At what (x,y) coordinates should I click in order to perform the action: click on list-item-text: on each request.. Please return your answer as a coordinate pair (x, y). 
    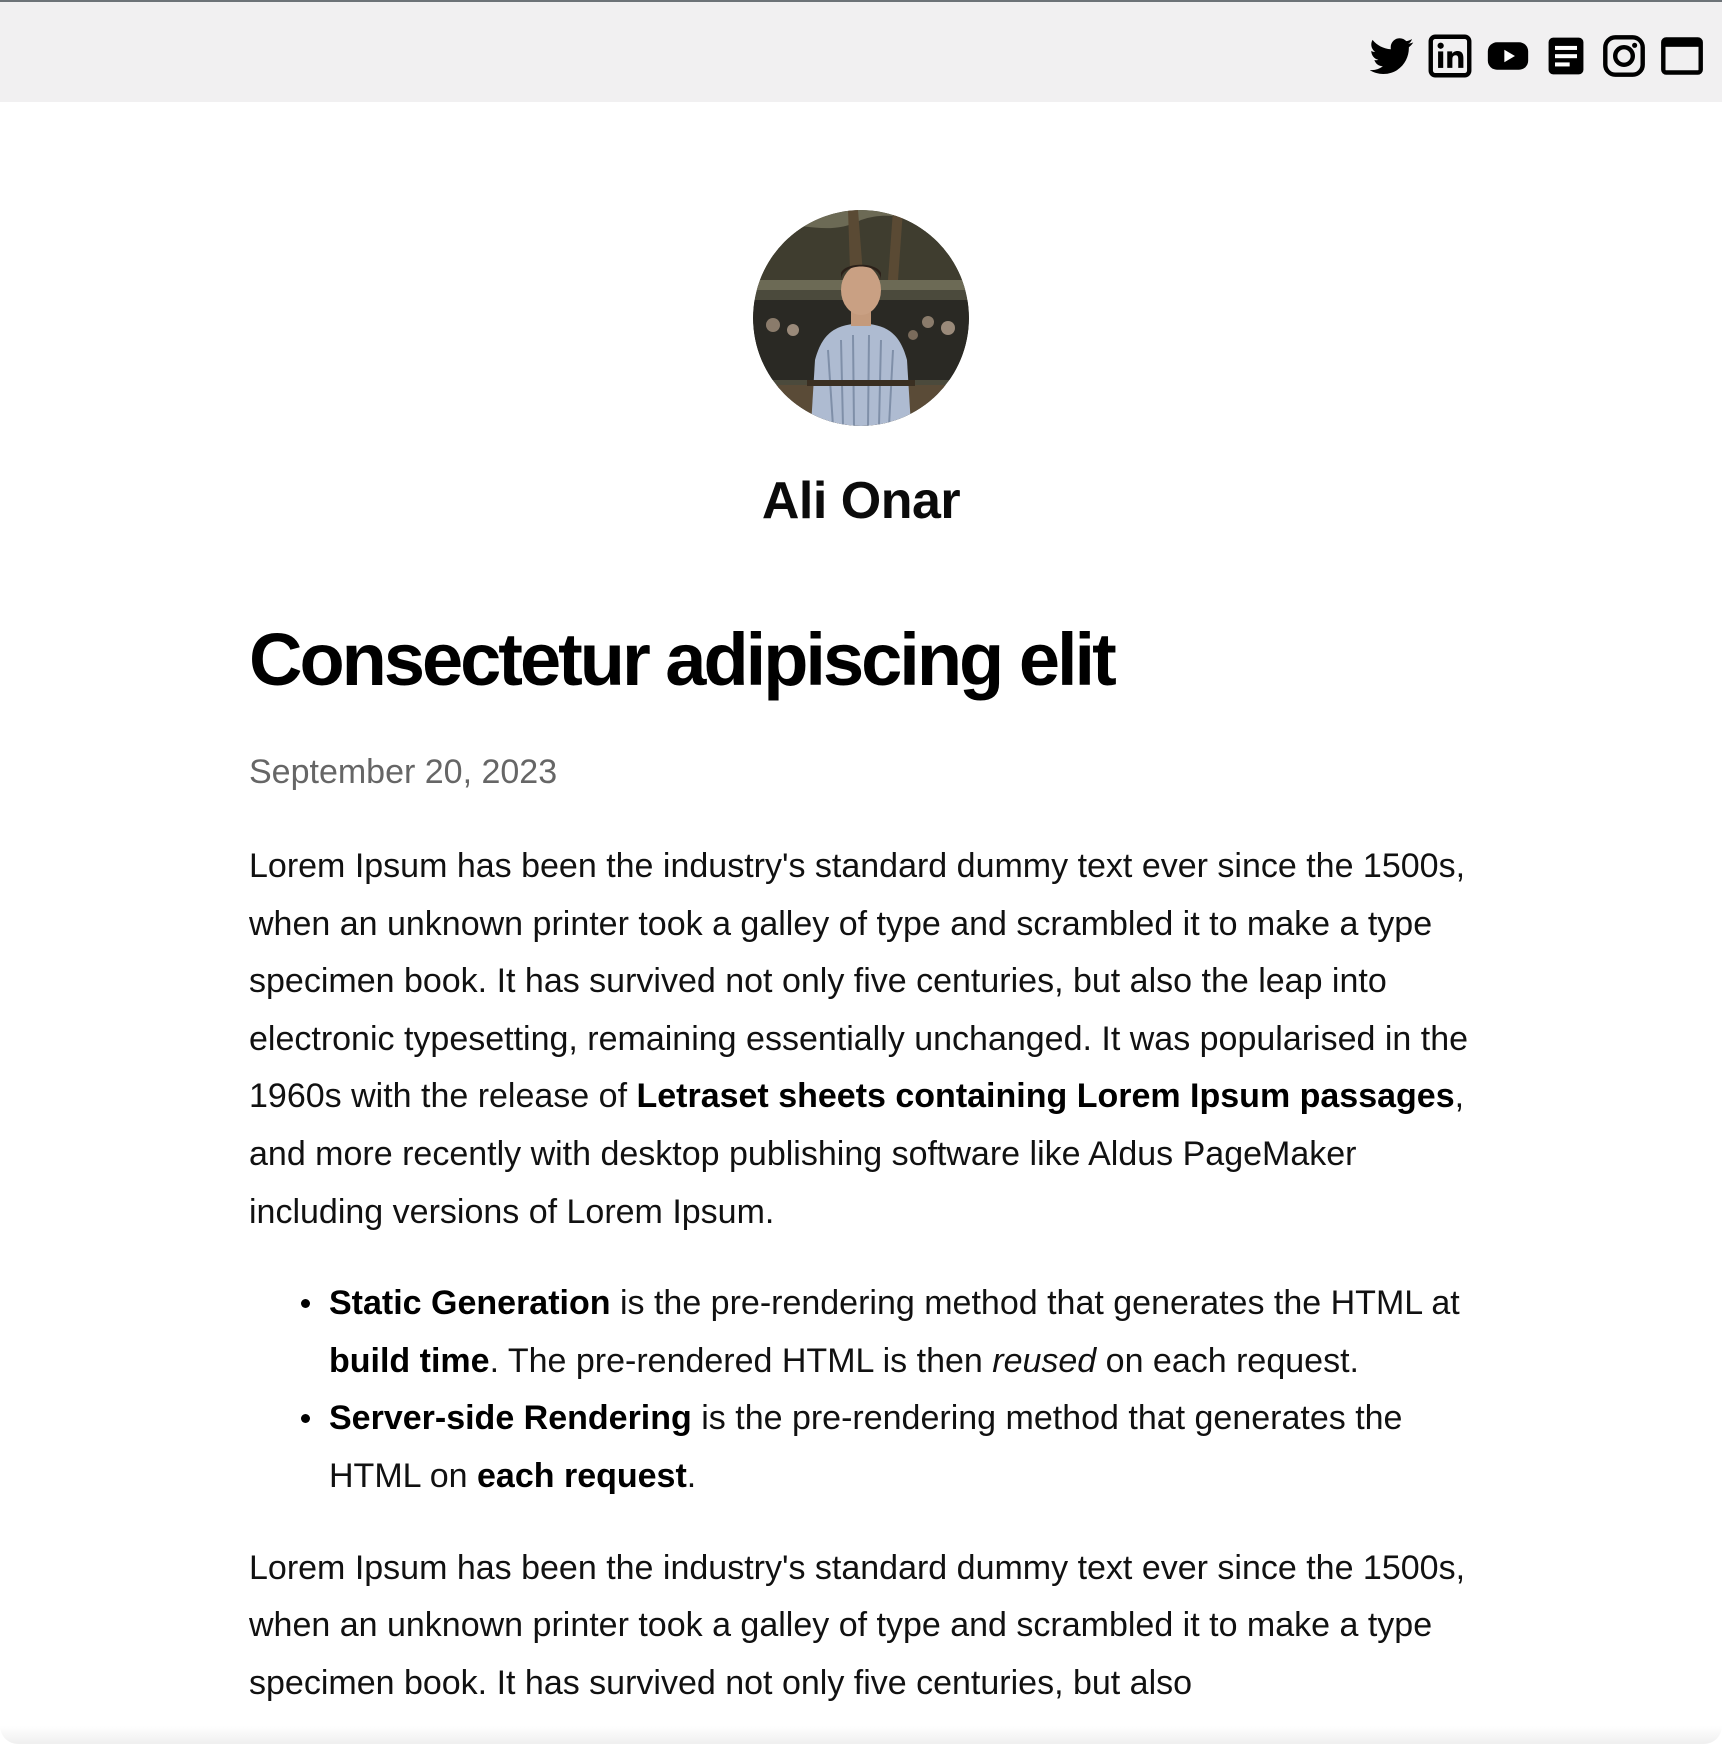
    Looking at the image, I should click on (1227, 1360).